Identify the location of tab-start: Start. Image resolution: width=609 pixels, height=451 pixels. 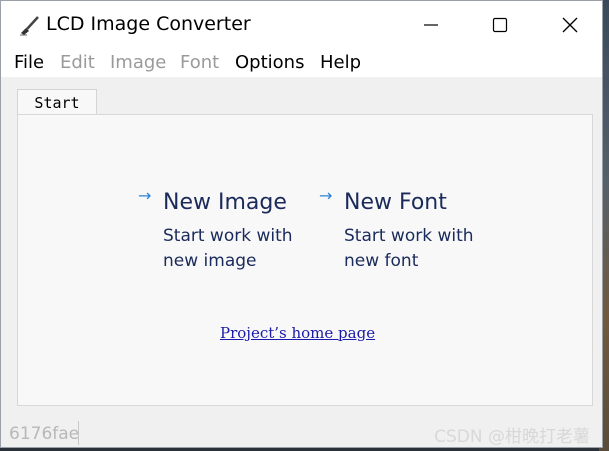
(57, 102).